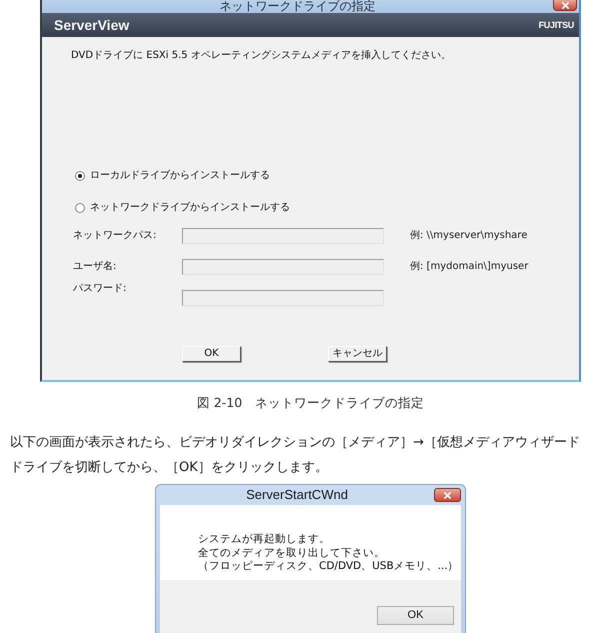  Describe the element at coordinates (297, 495) in the screenshot. I see `window-title: ServerStartCWnd` at that location.